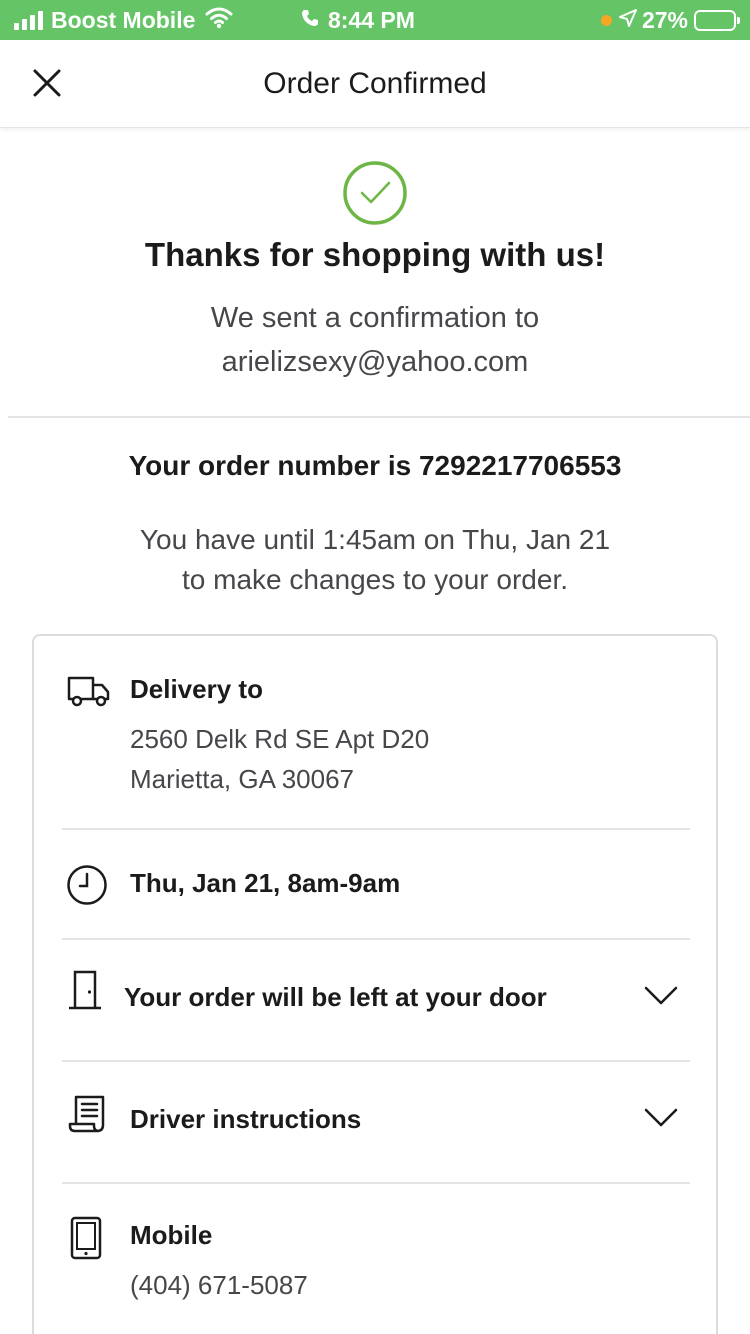 This screenshot has height=1334, width=750. What do you see at coordinates (88, 691) in the screenshot?
I see `truck-icon` at bounding box center [88, 691].